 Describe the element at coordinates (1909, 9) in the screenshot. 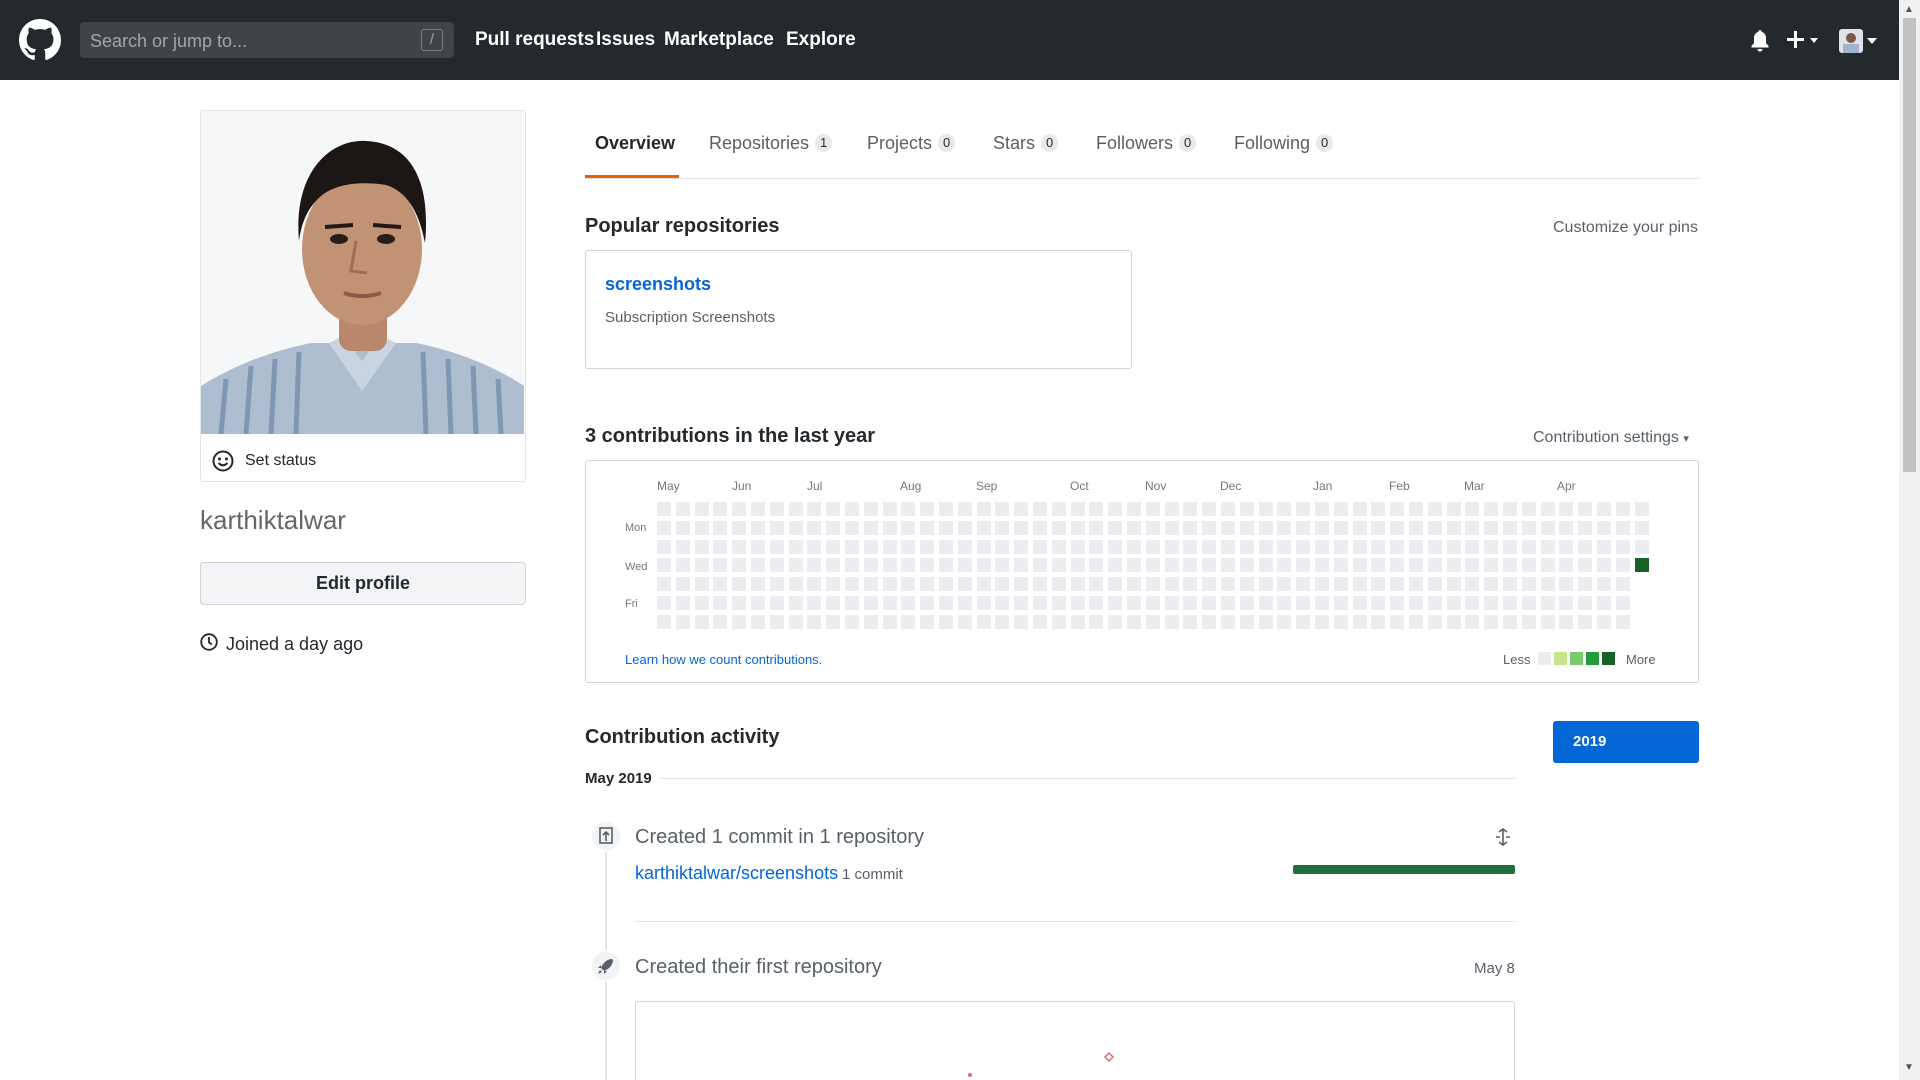

I see `scroll-up-arrow-icon: ▲` at that location.